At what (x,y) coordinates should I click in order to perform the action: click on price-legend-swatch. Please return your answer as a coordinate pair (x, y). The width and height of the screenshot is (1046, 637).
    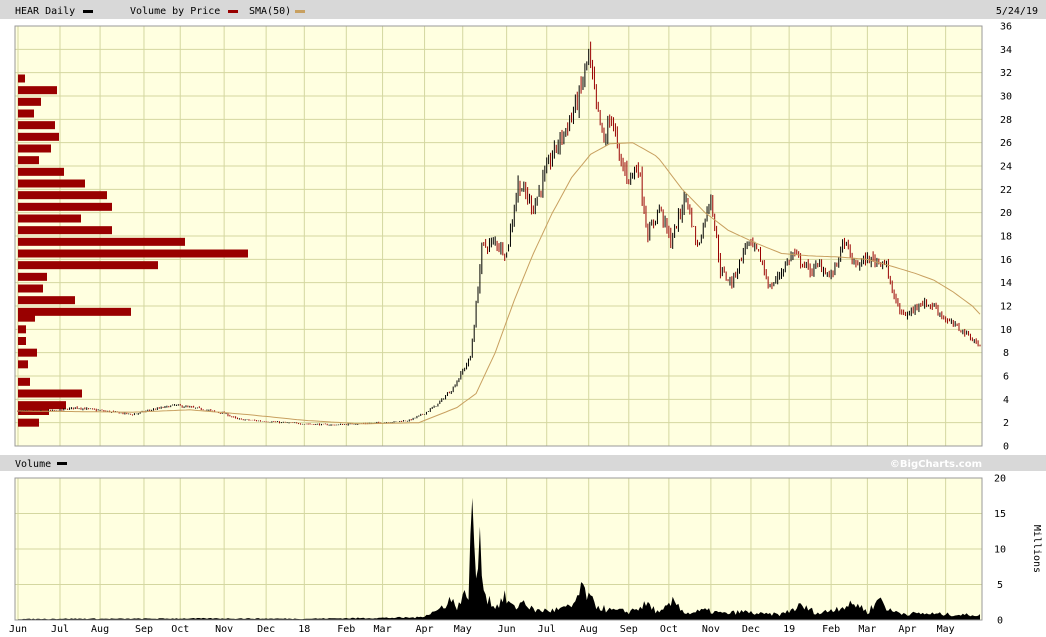
    Looking at the image, I should click on (88, 11).